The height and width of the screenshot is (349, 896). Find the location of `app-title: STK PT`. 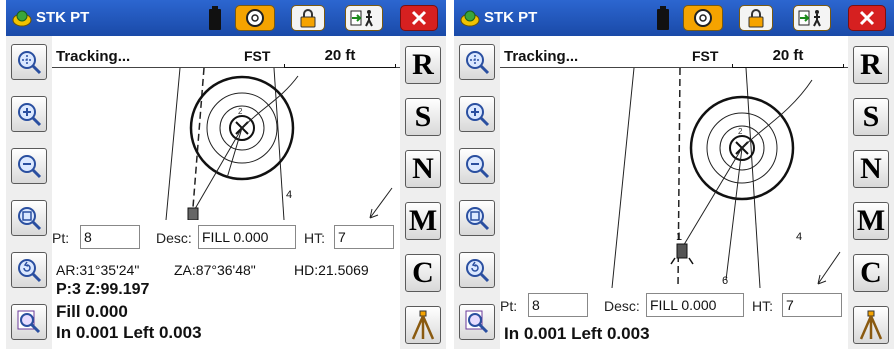

app-title: STK PT is located at coordinates (511, 17).